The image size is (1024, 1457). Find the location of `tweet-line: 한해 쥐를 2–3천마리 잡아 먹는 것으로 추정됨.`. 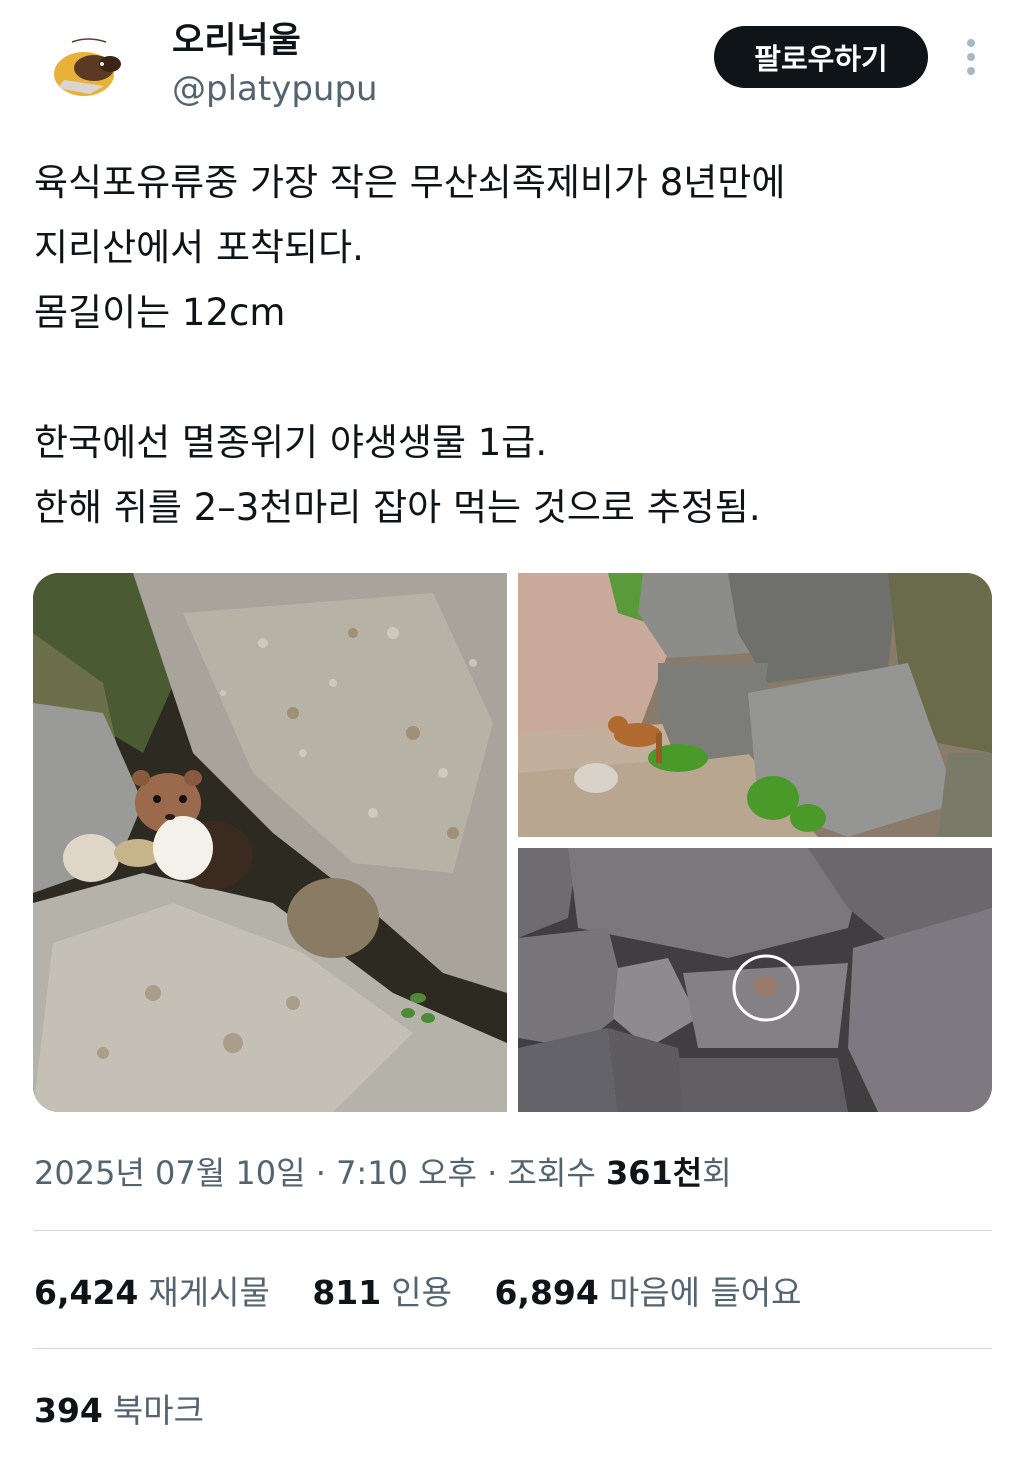

tweet-line: 한해 쥐를 2–3천마리 잡아 먹는 것으로 추정됨. is located at coordinates (397, 507).